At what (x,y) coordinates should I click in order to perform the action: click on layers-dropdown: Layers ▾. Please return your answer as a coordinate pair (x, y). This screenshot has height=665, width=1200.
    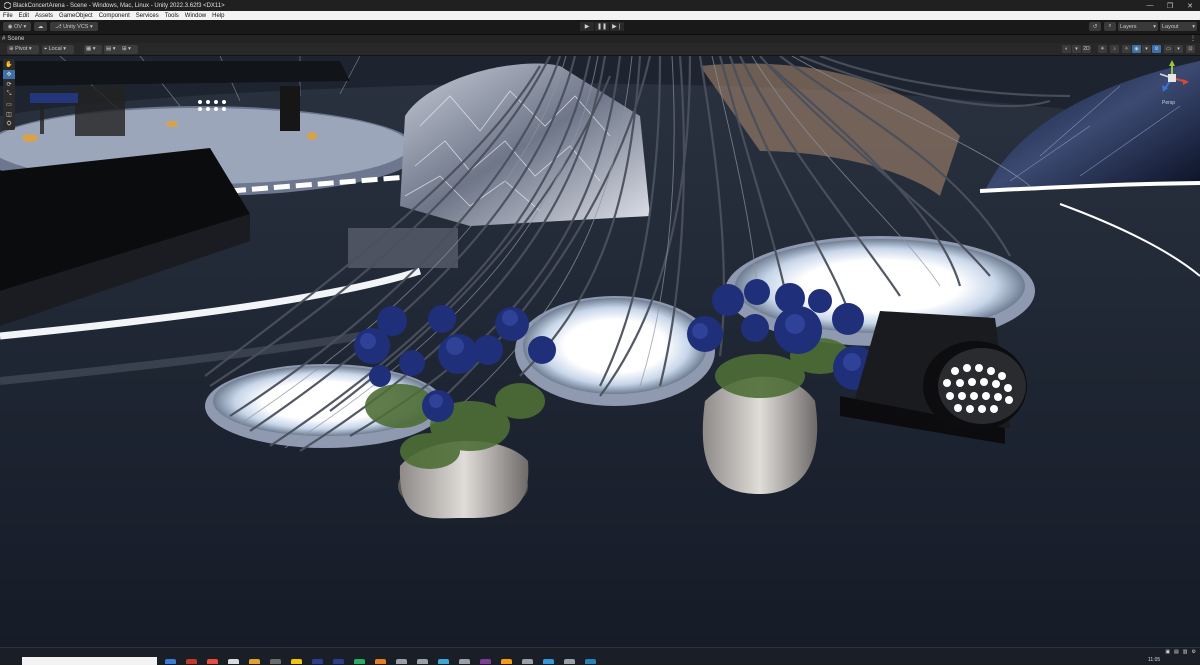
    Looking at the image, I should click on (1138, 26).